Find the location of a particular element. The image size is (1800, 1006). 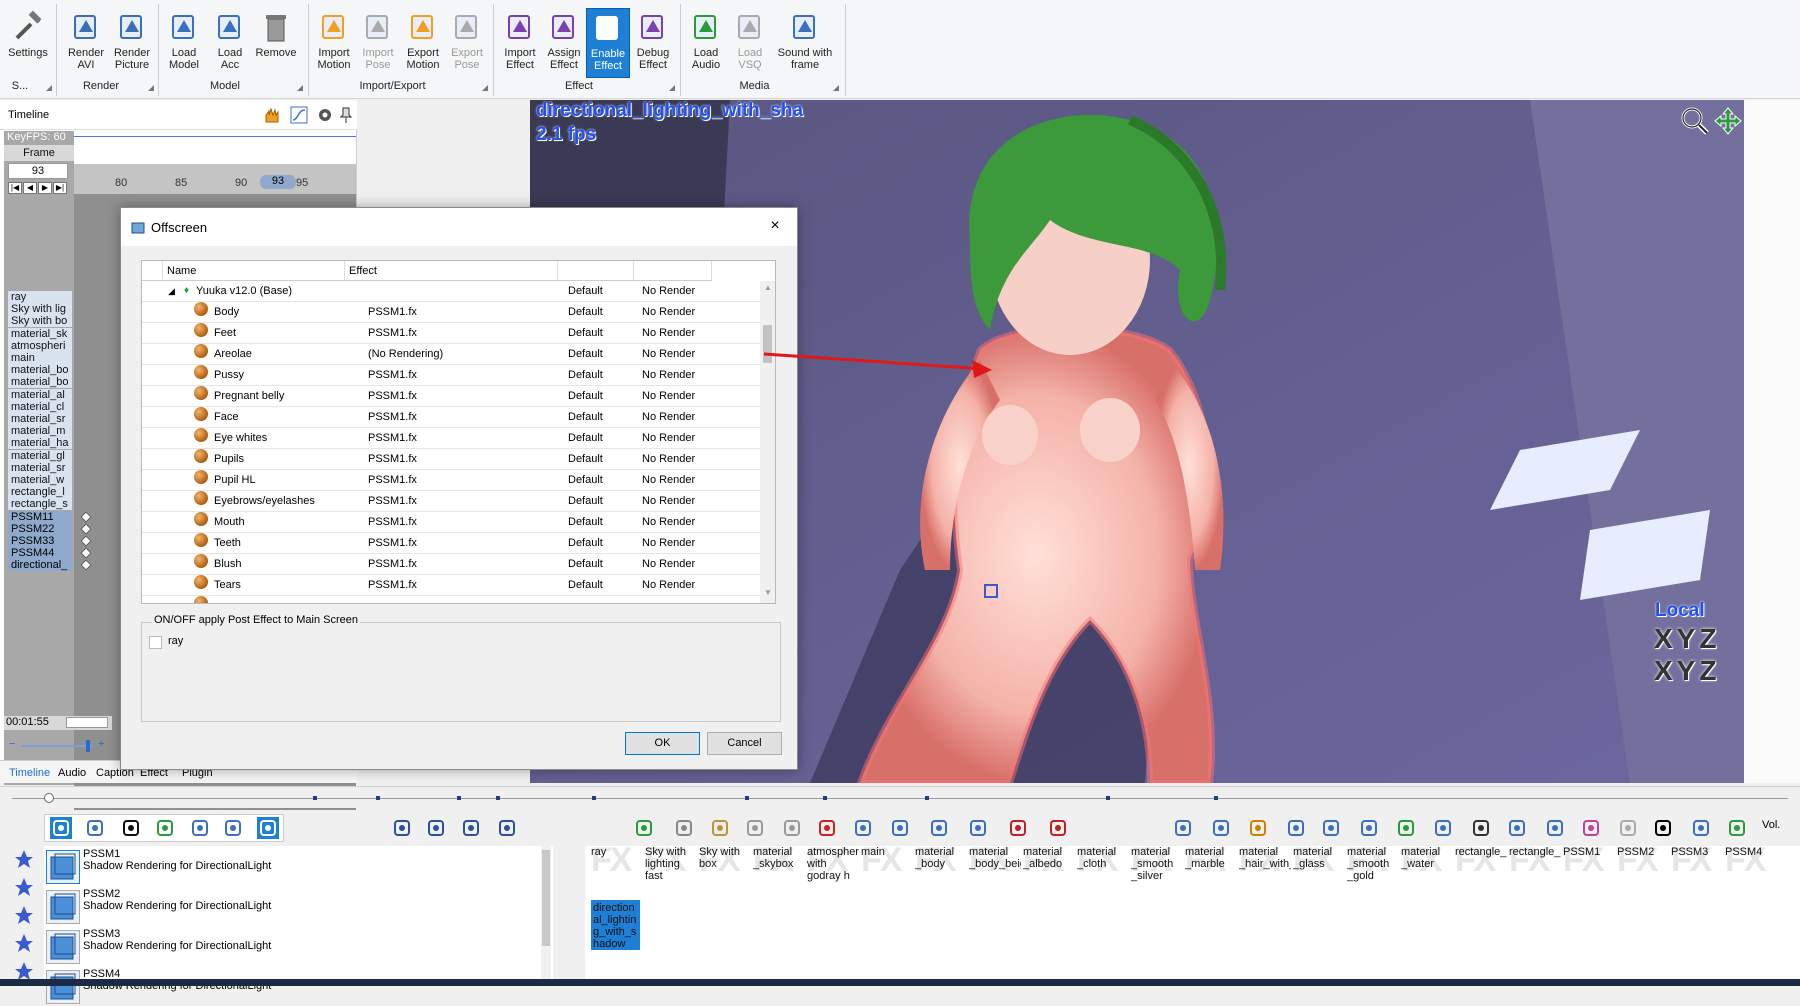

fx-cell: FX material _skybox is located at coordinates (779, 872).